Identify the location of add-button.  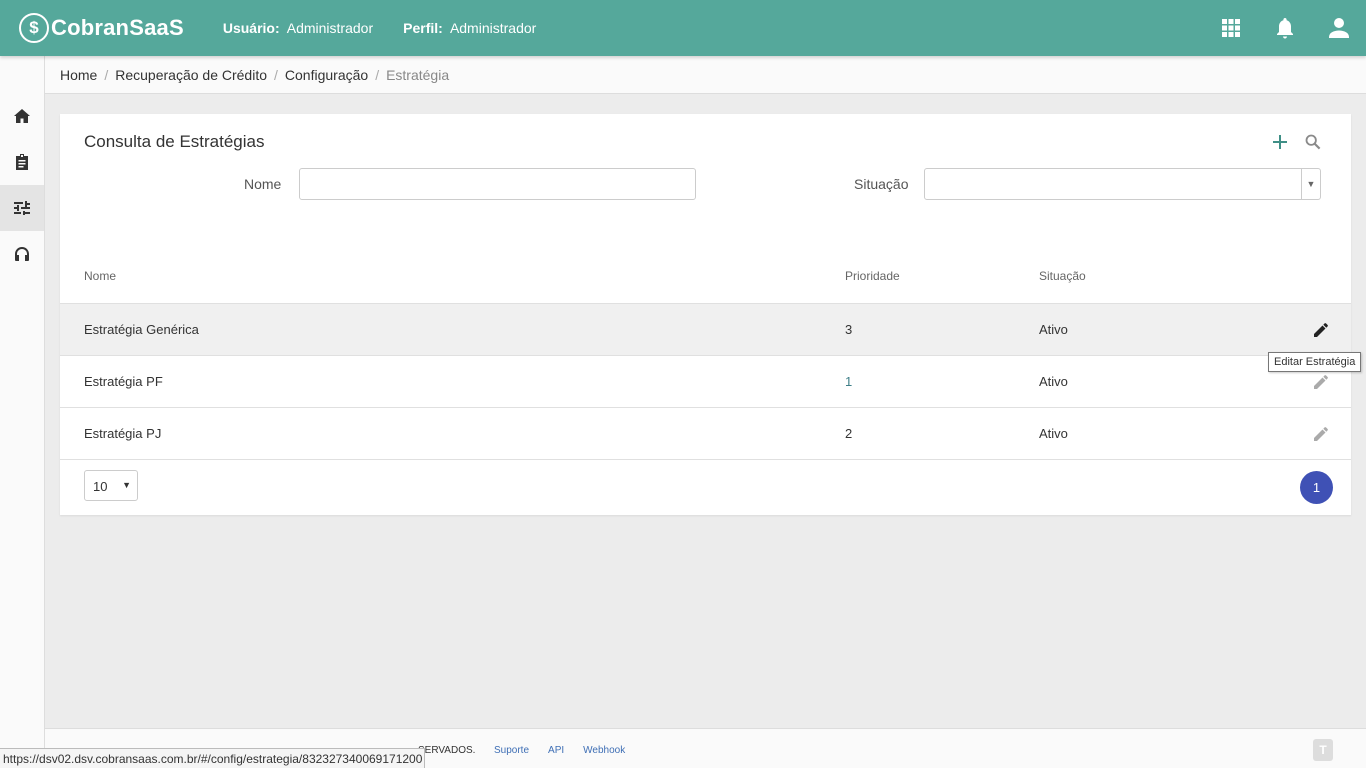
(1279, 142).